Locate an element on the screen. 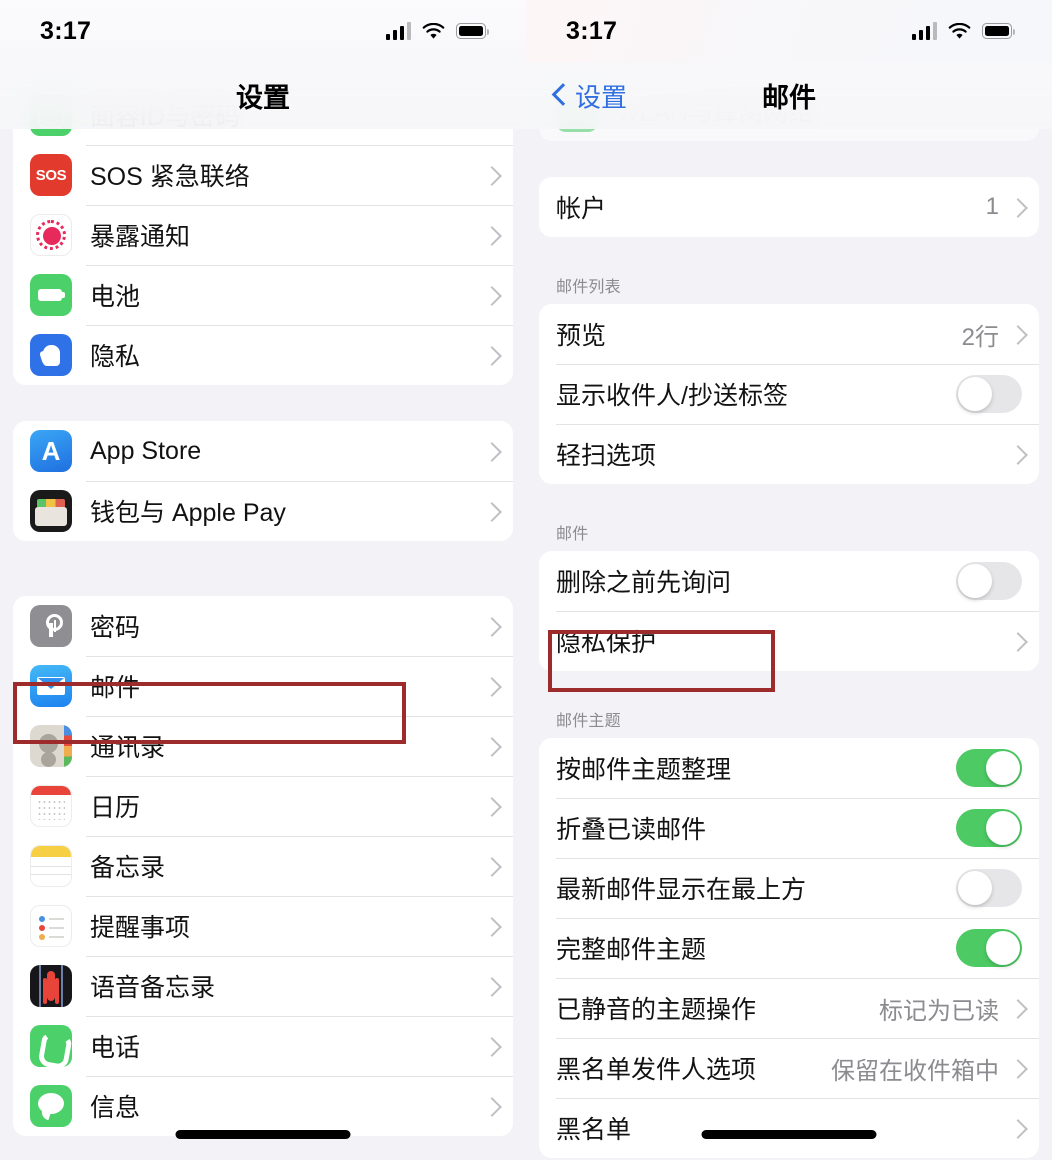  row-blocked-sender-options: 黑名单发件人选项 保留在收件箱中 is located at coordinates (789, 1068).